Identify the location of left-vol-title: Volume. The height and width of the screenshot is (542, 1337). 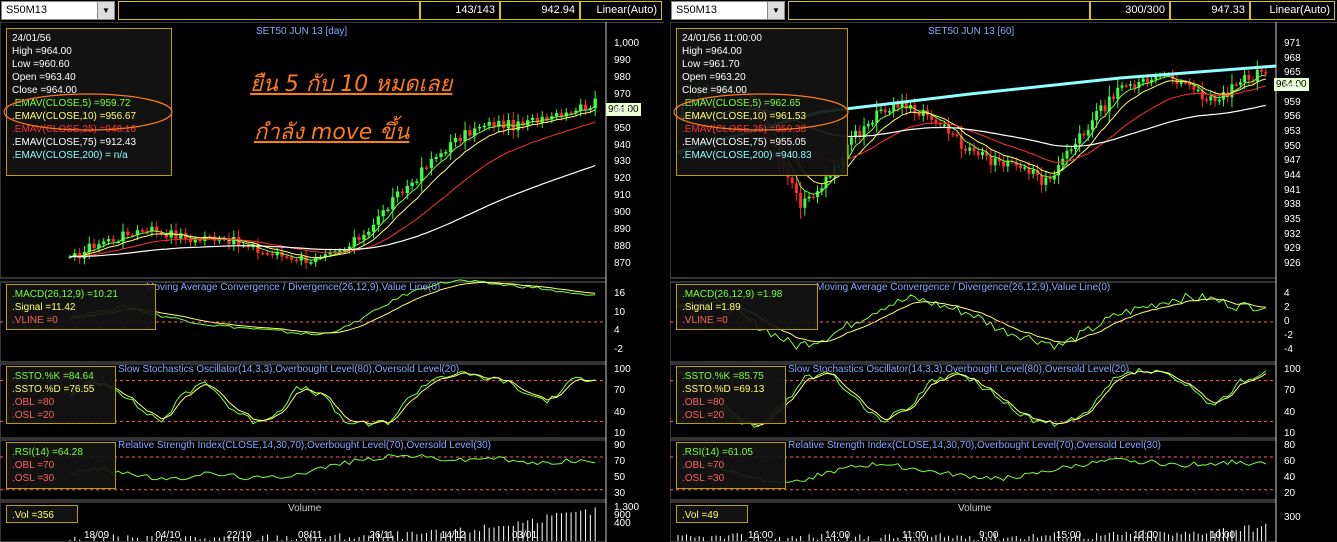
(305, 508).